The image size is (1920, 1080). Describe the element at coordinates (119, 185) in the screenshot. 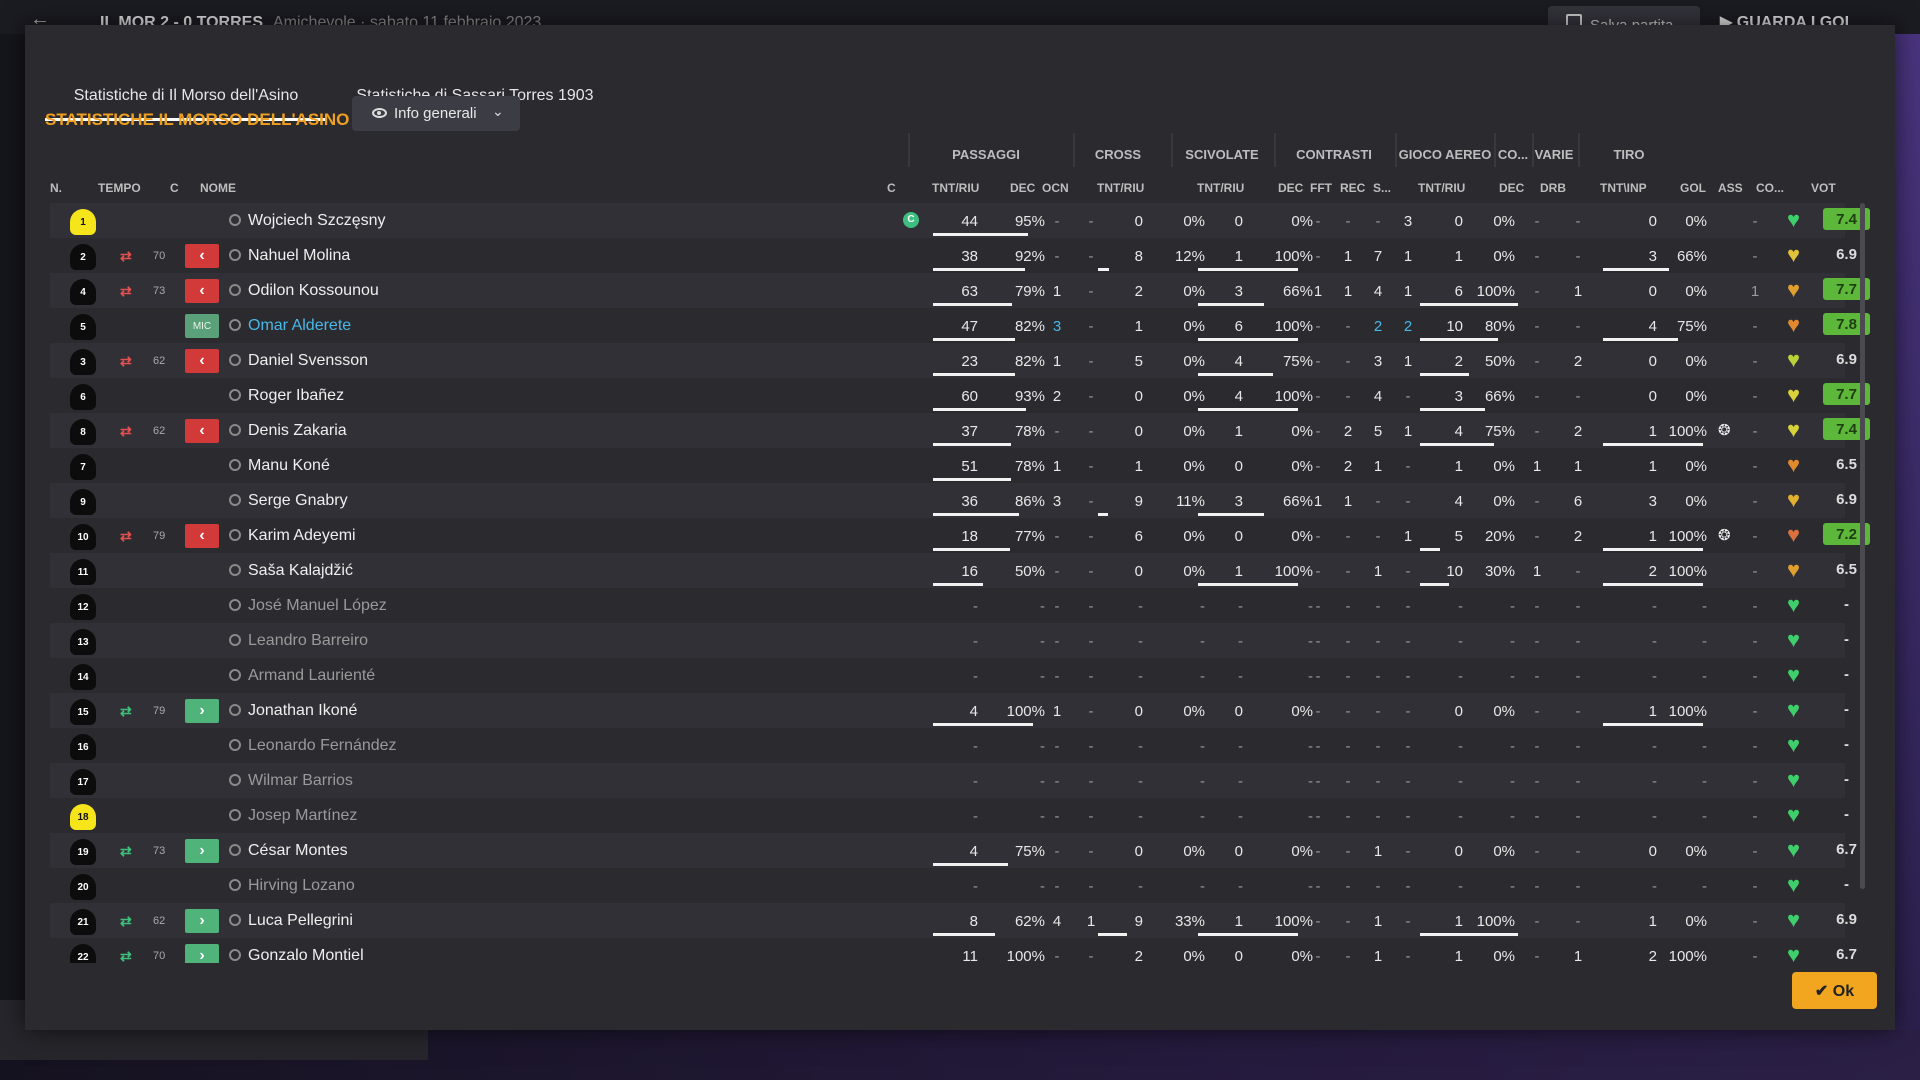

I see `col-tempo: TEMPO` at that location.